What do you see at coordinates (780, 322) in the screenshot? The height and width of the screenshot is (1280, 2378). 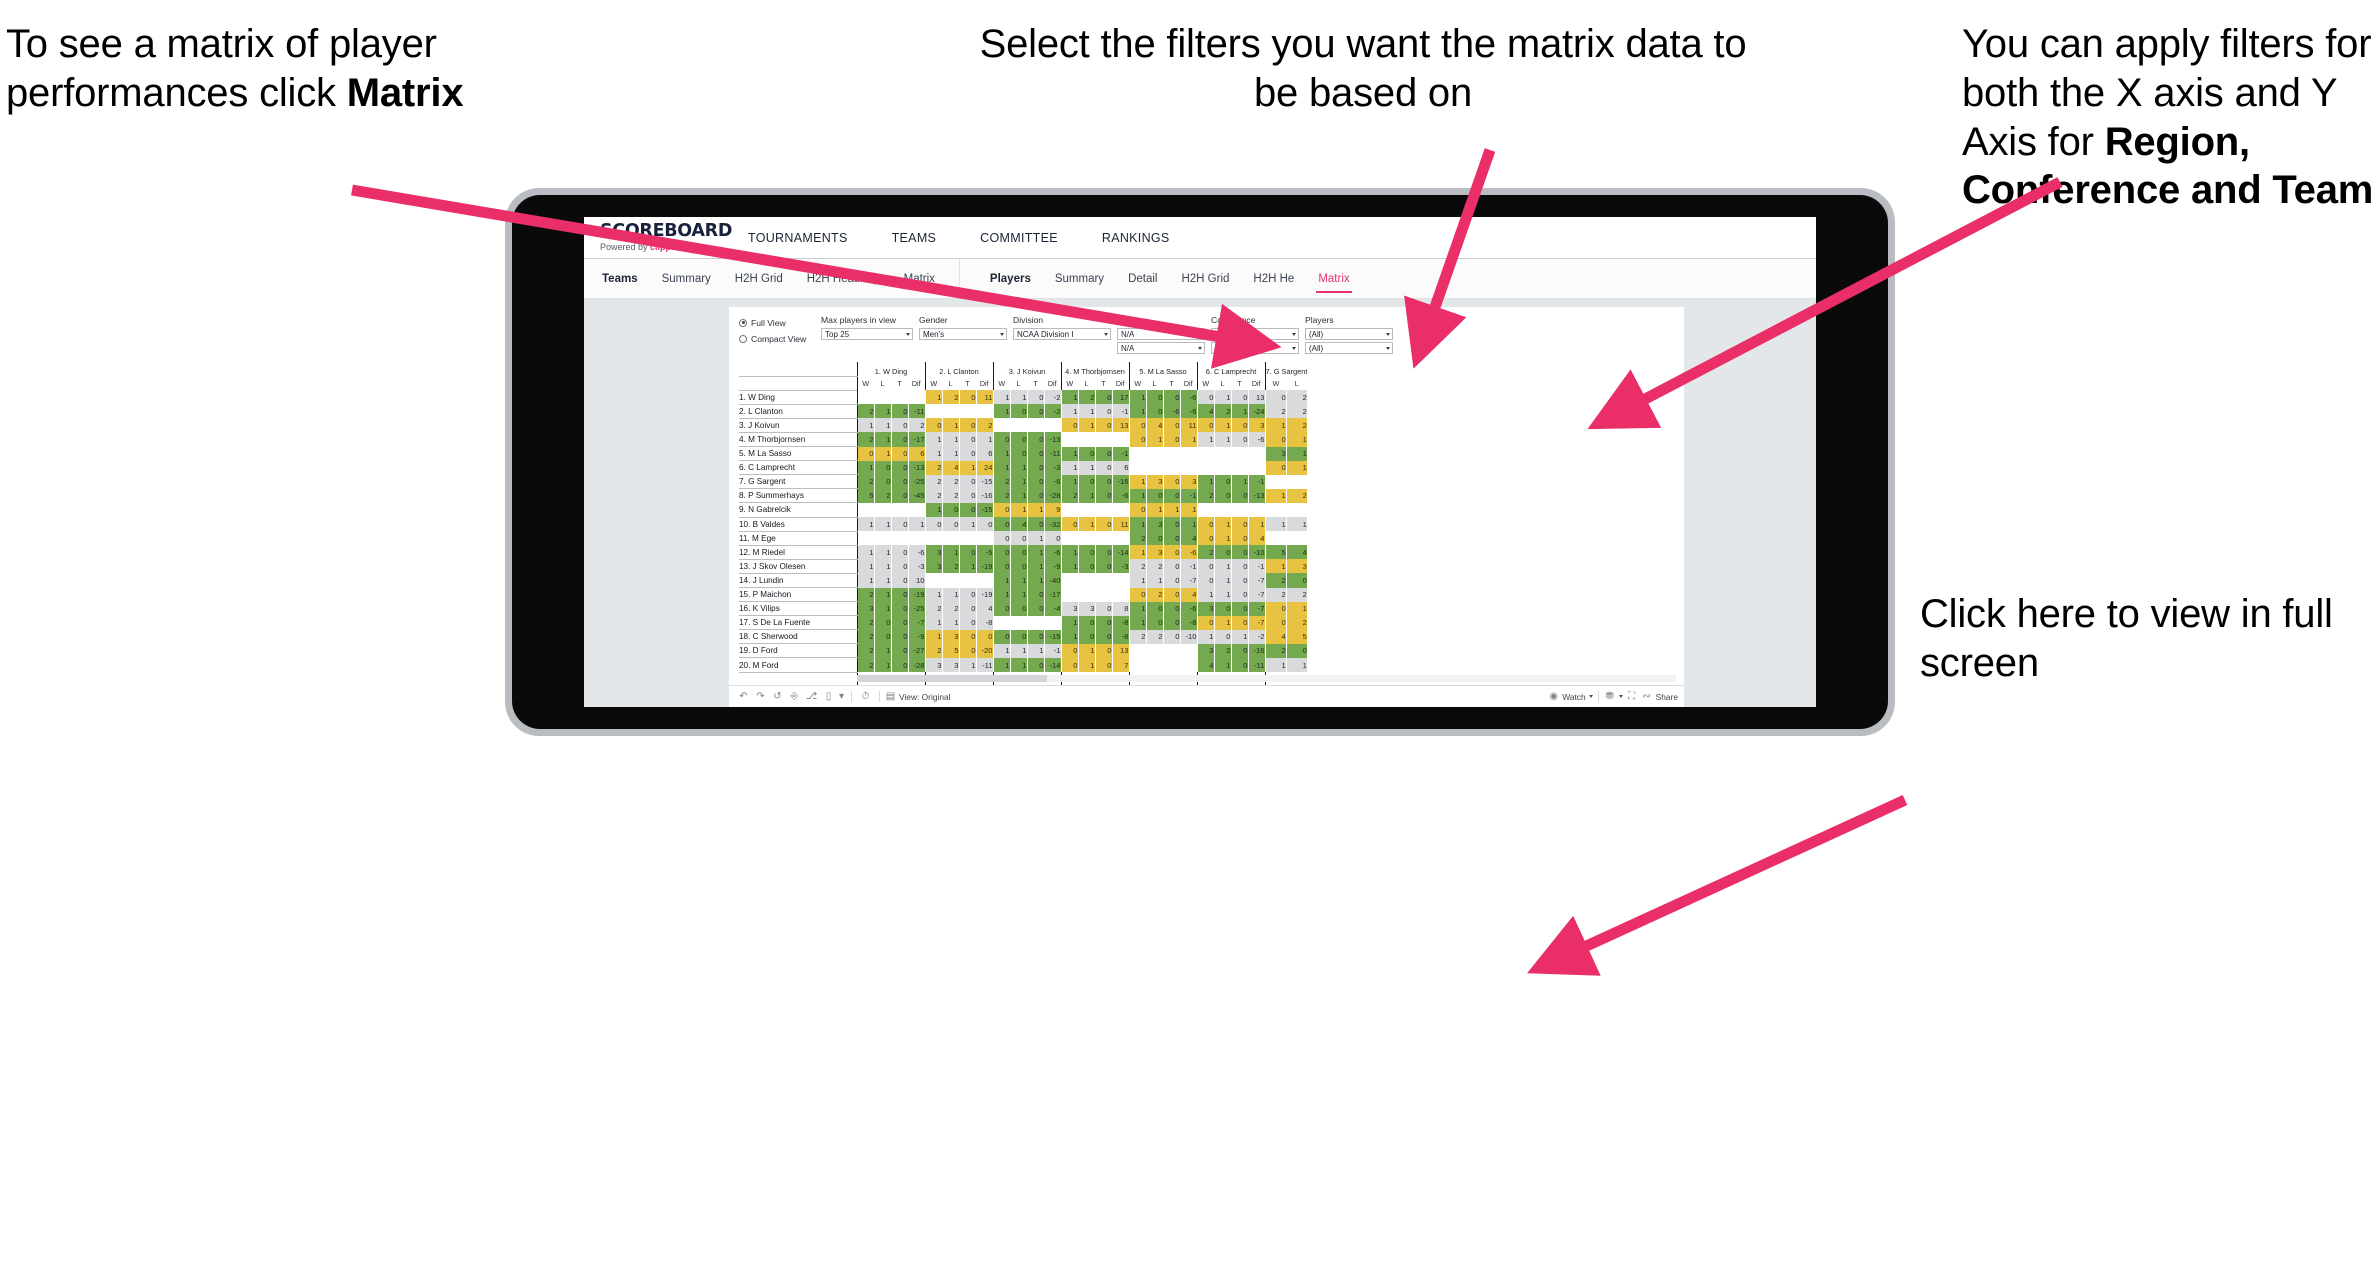 I see `radio-full-view: Full View` at bounding box center [780, 322].